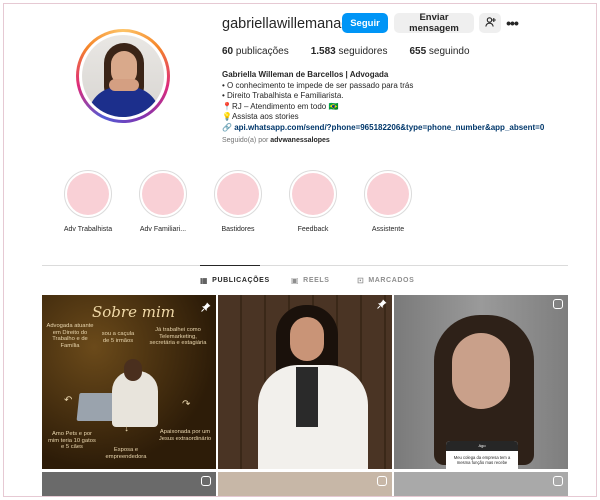 This screenshot has height=500, width=600. I want to click on person-plus-icon, so click(490, 23).